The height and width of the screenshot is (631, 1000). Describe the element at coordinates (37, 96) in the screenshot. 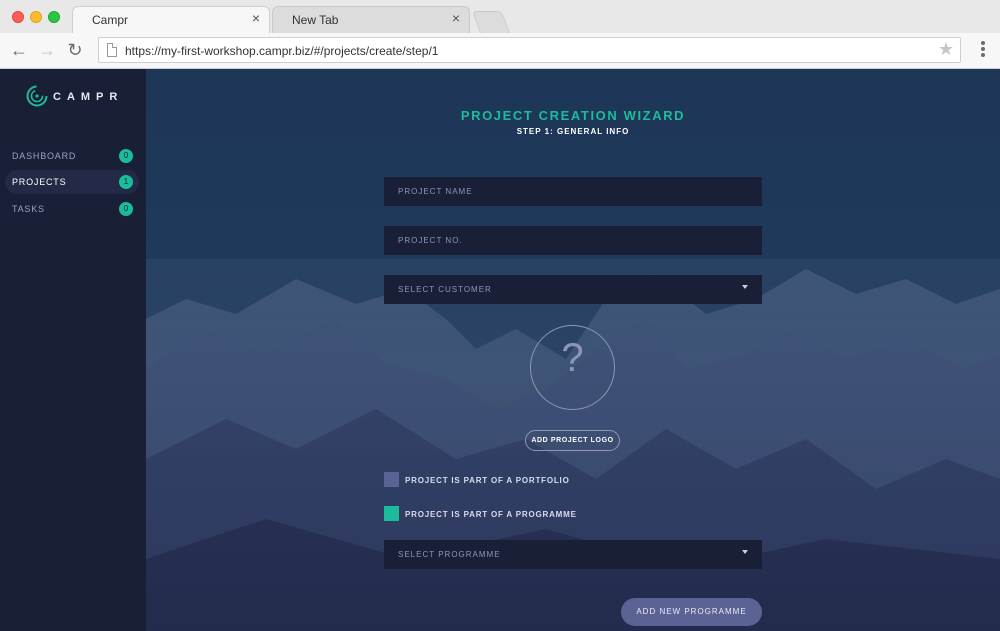

I see `campr-logo-icon` at that location.